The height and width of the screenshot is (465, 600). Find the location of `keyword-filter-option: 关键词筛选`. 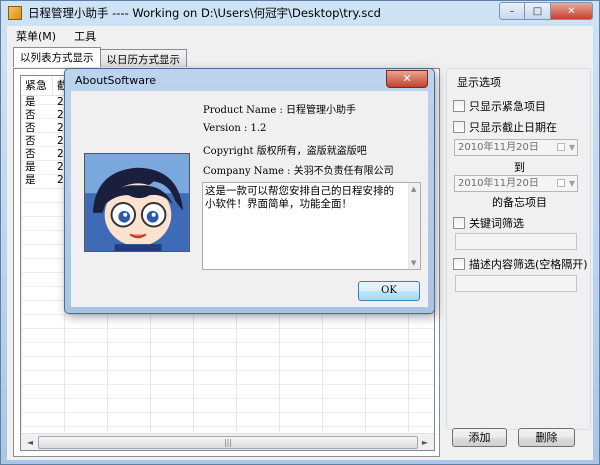

keyword-filter-option: 关键词筛选 is located at coordinates (488, 223).